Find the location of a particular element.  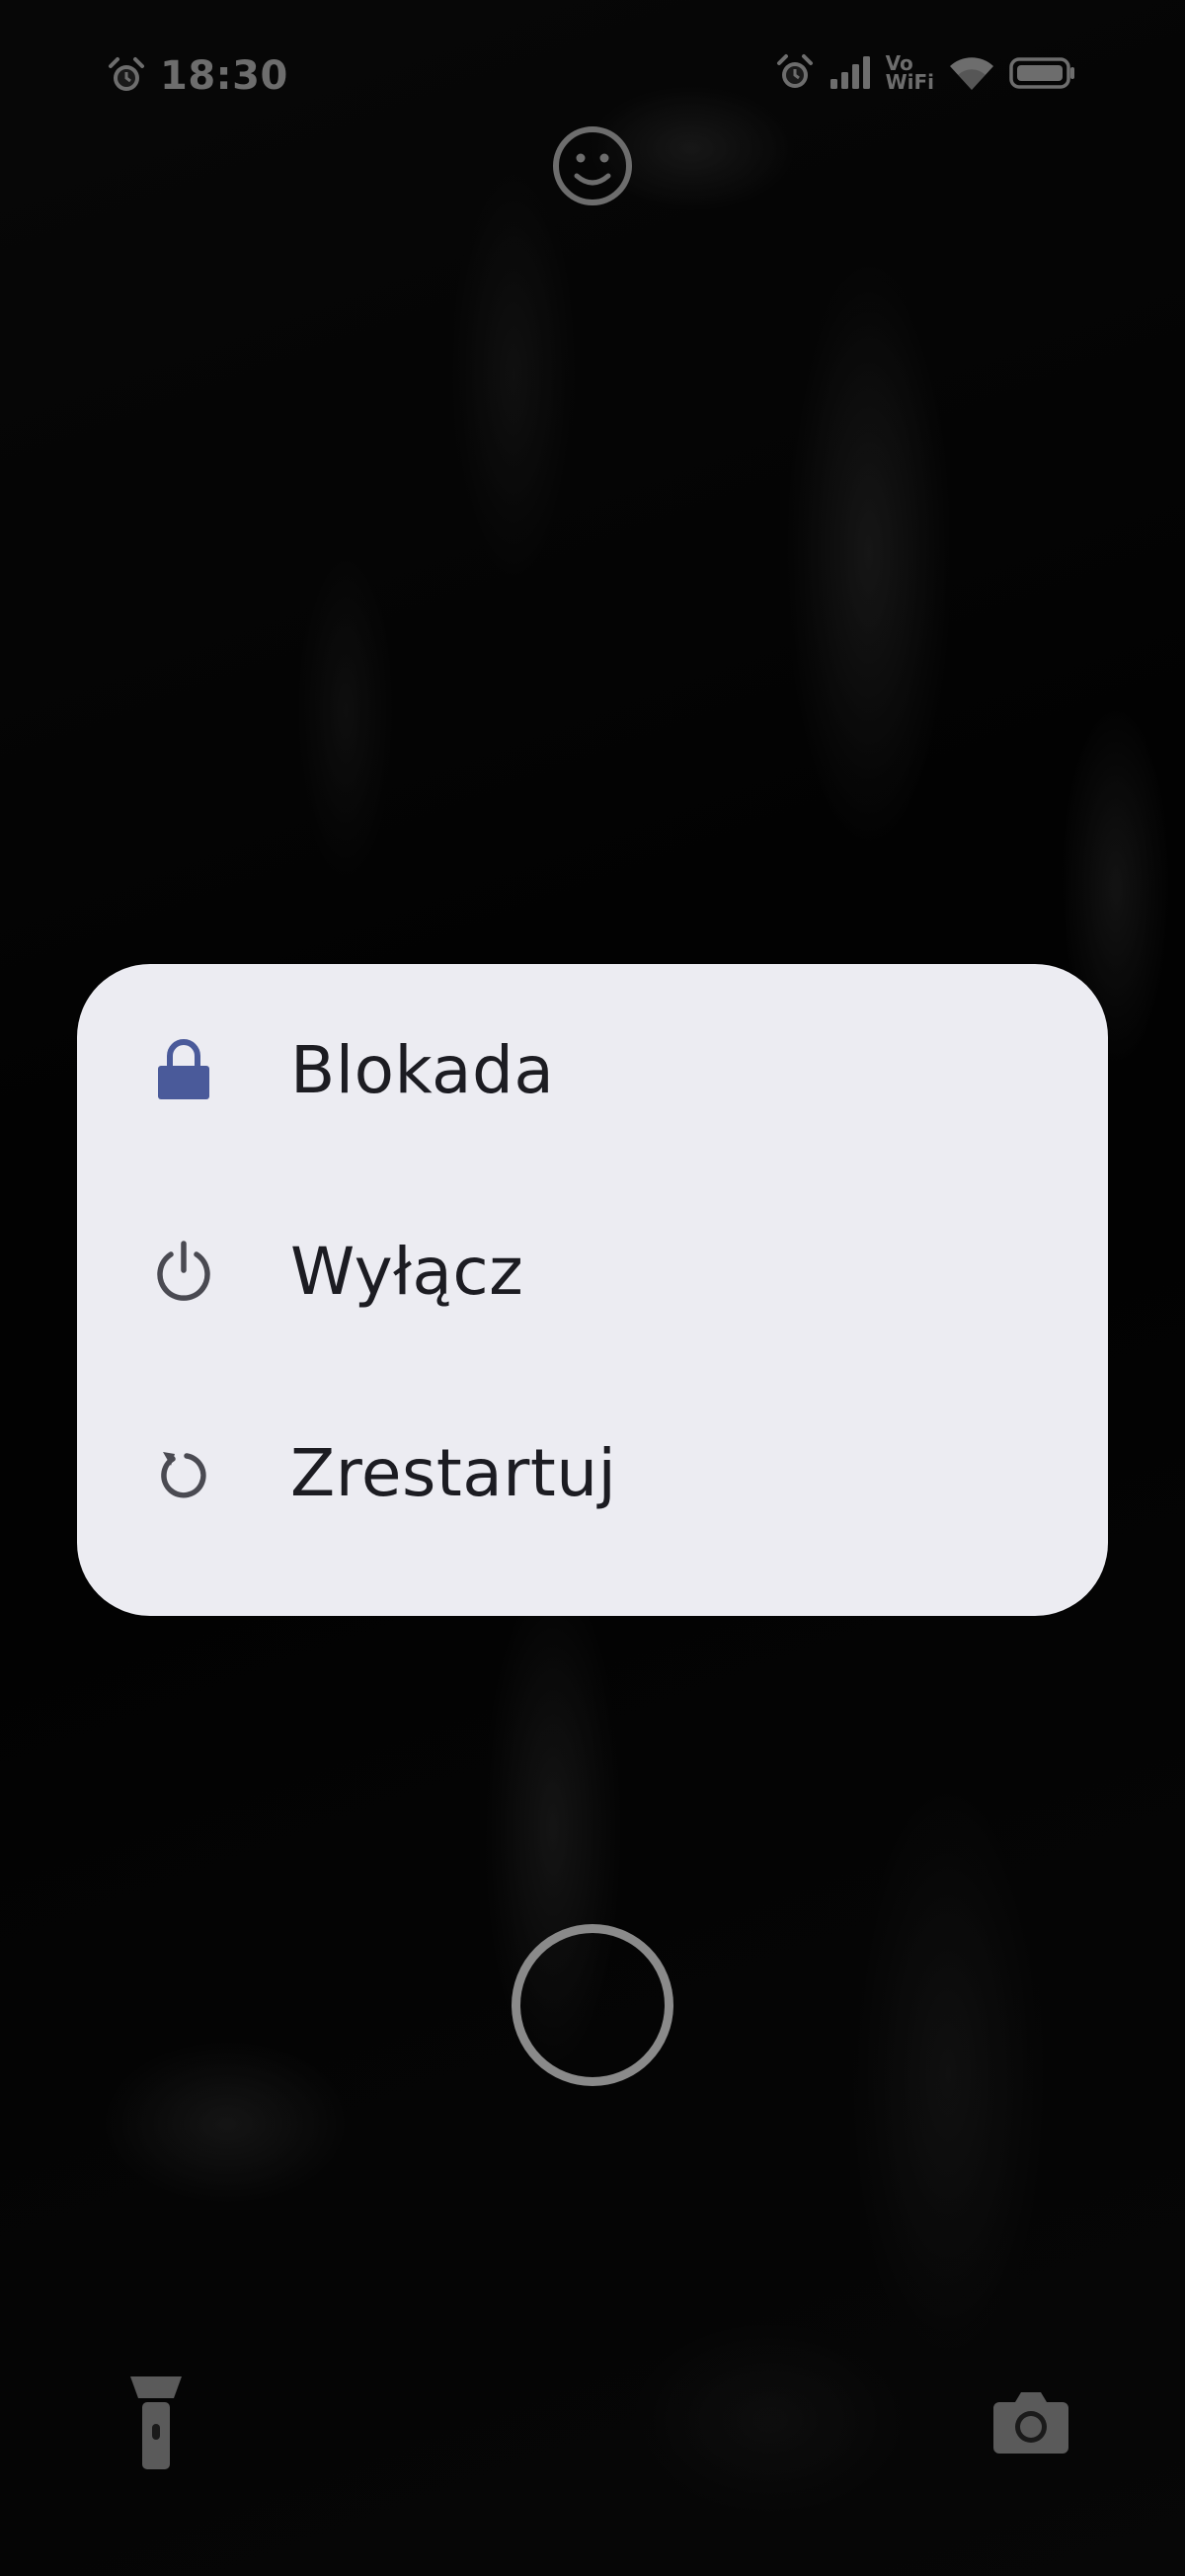

power-icon is located at coordinates (184, 1271).